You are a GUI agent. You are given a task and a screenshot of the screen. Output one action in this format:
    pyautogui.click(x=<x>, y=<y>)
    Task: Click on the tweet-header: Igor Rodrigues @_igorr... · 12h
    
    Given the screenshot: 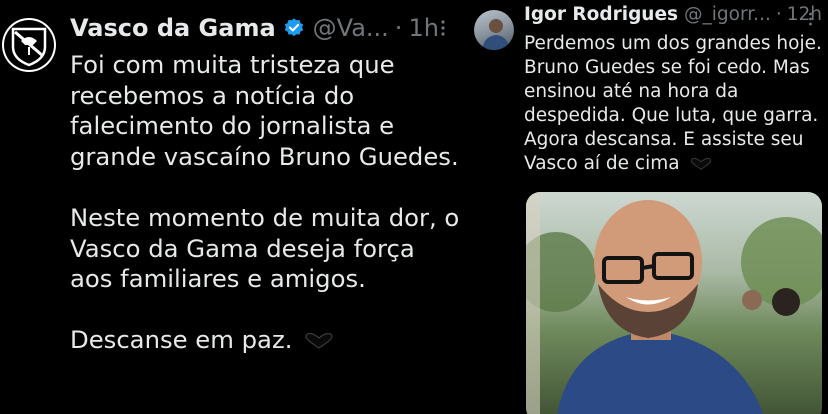 What is the action you would take?
    pyautogui.click(x=673, y=14)
    